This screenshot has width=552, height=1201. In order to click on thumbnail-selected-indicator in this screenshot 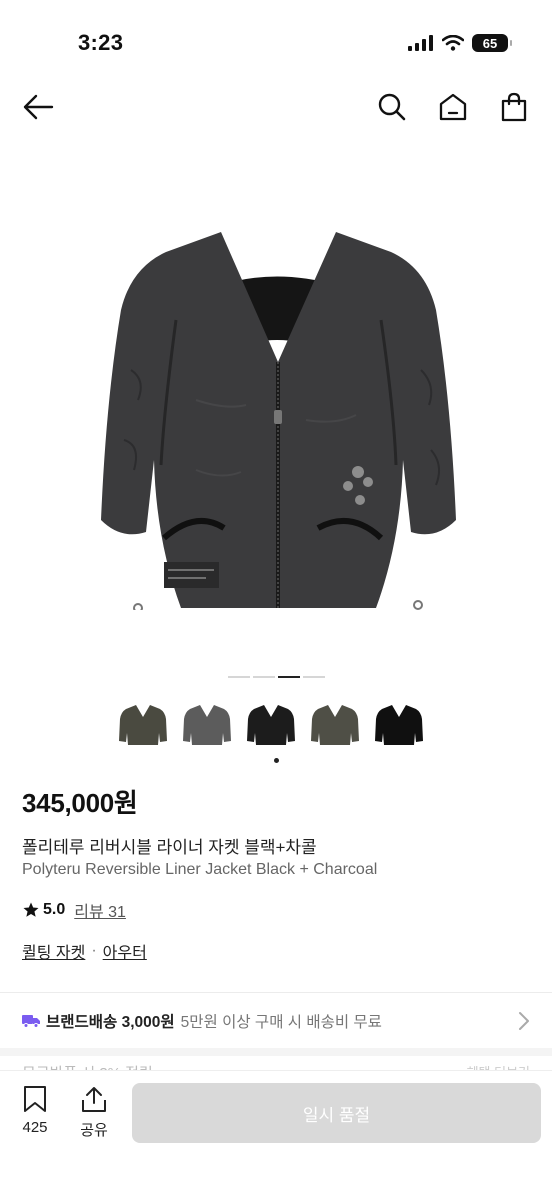, I will do `click(276, 760)`.